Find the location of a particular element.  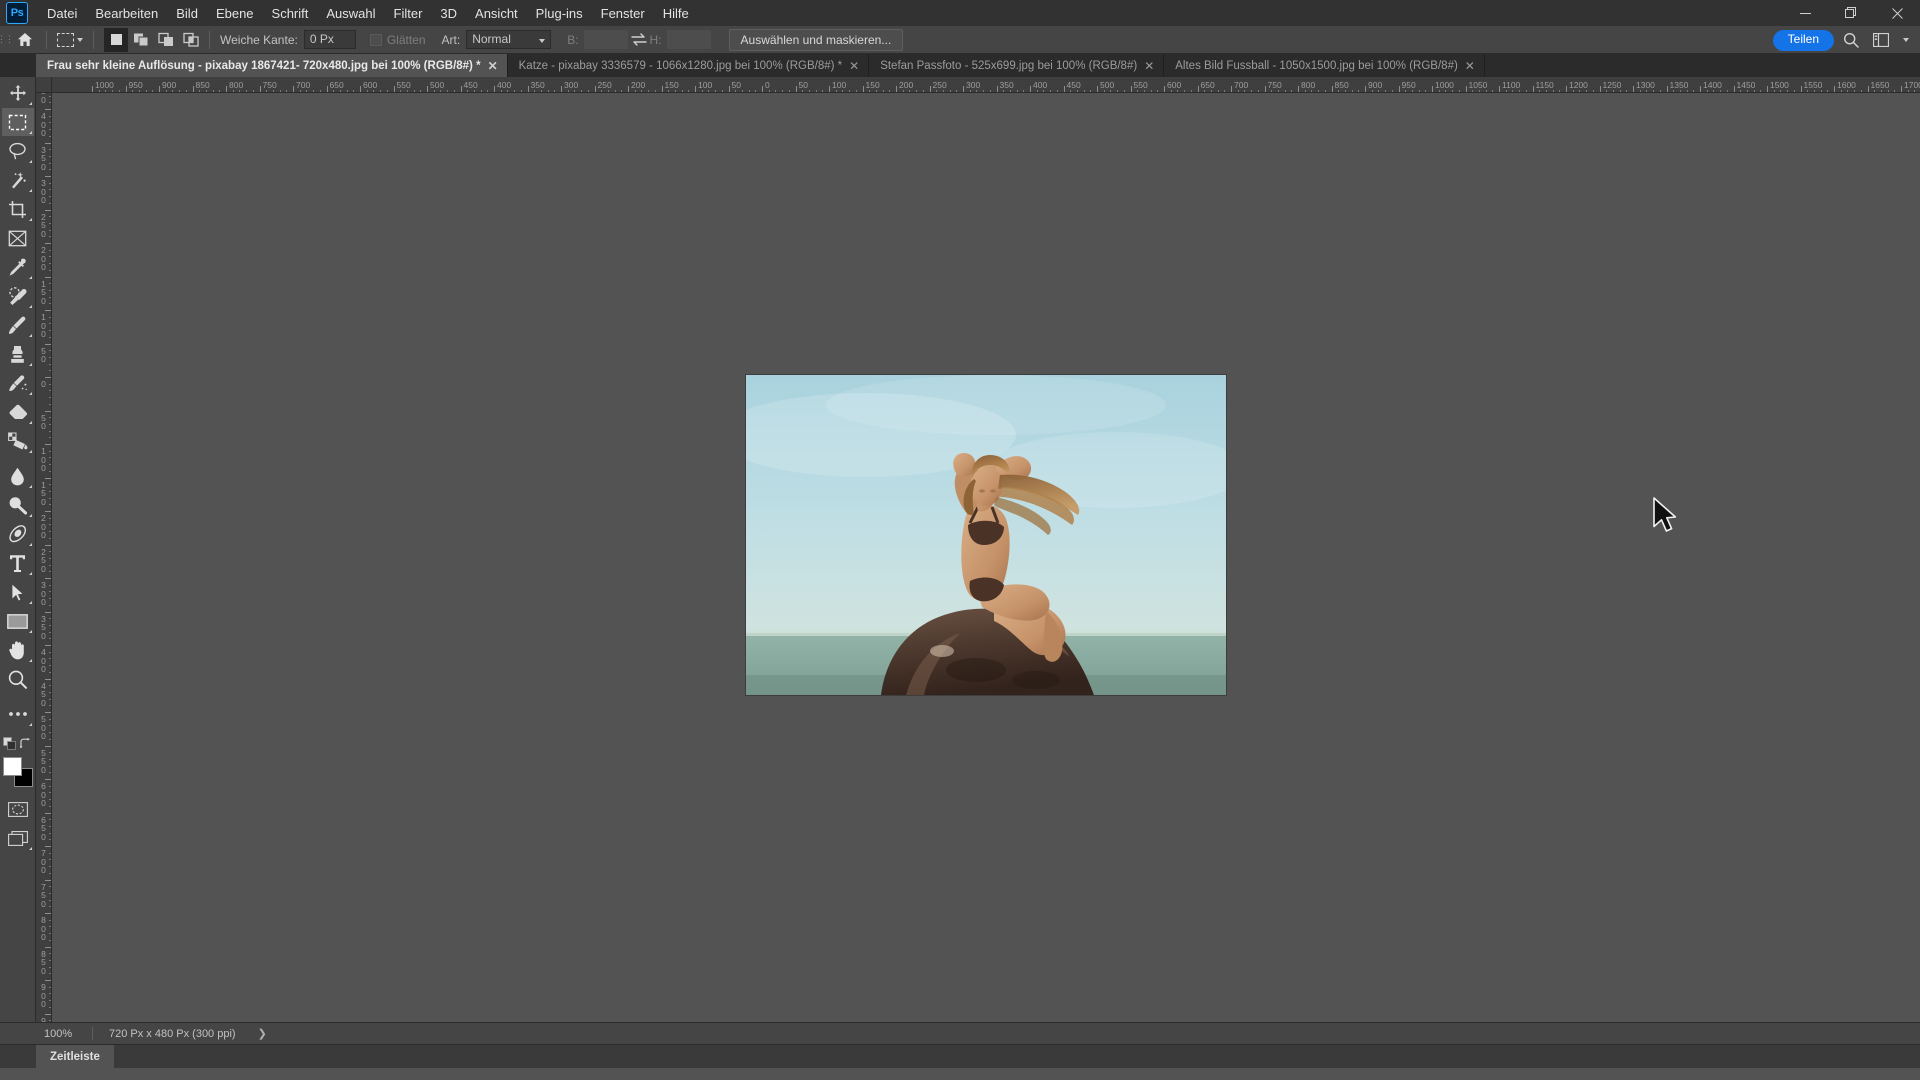

menu-ansicht: Ansicht is located at coordinates (496, 13).